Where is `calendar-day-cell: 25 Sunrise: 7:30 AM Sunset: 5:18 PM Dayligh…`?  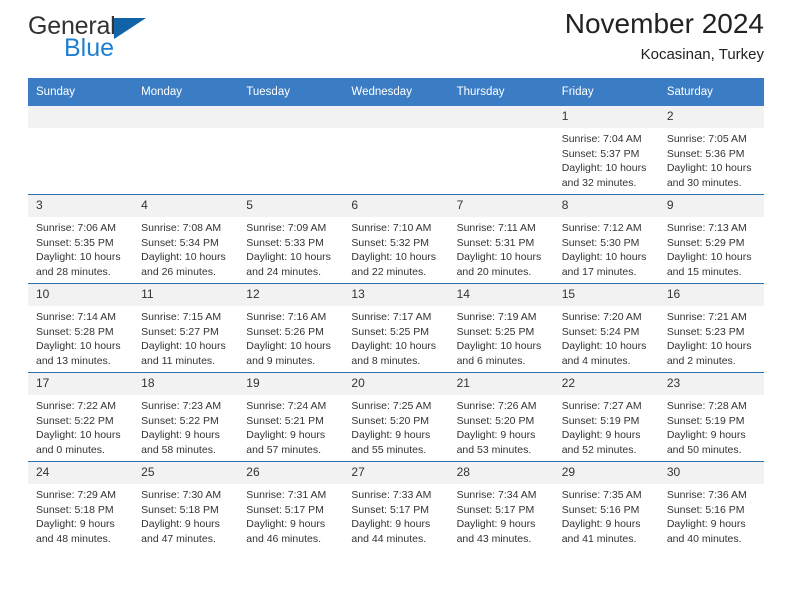 calendar-day-cell: 25 Sunrise: 7:30 AM Sunset: 5:18 PM Dayligh… is located at coordinates (186, 505).